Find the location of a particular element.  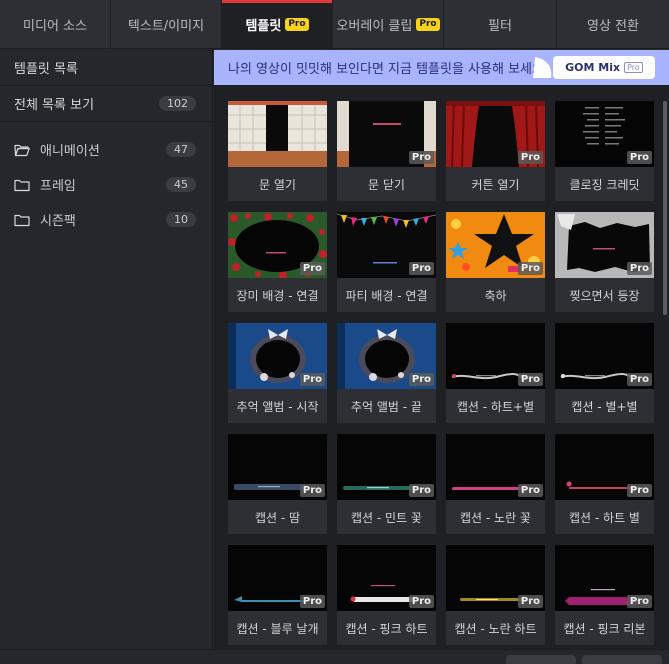

template-card: Pro 클로징 크레딧 is located at coordinates (604, 151).